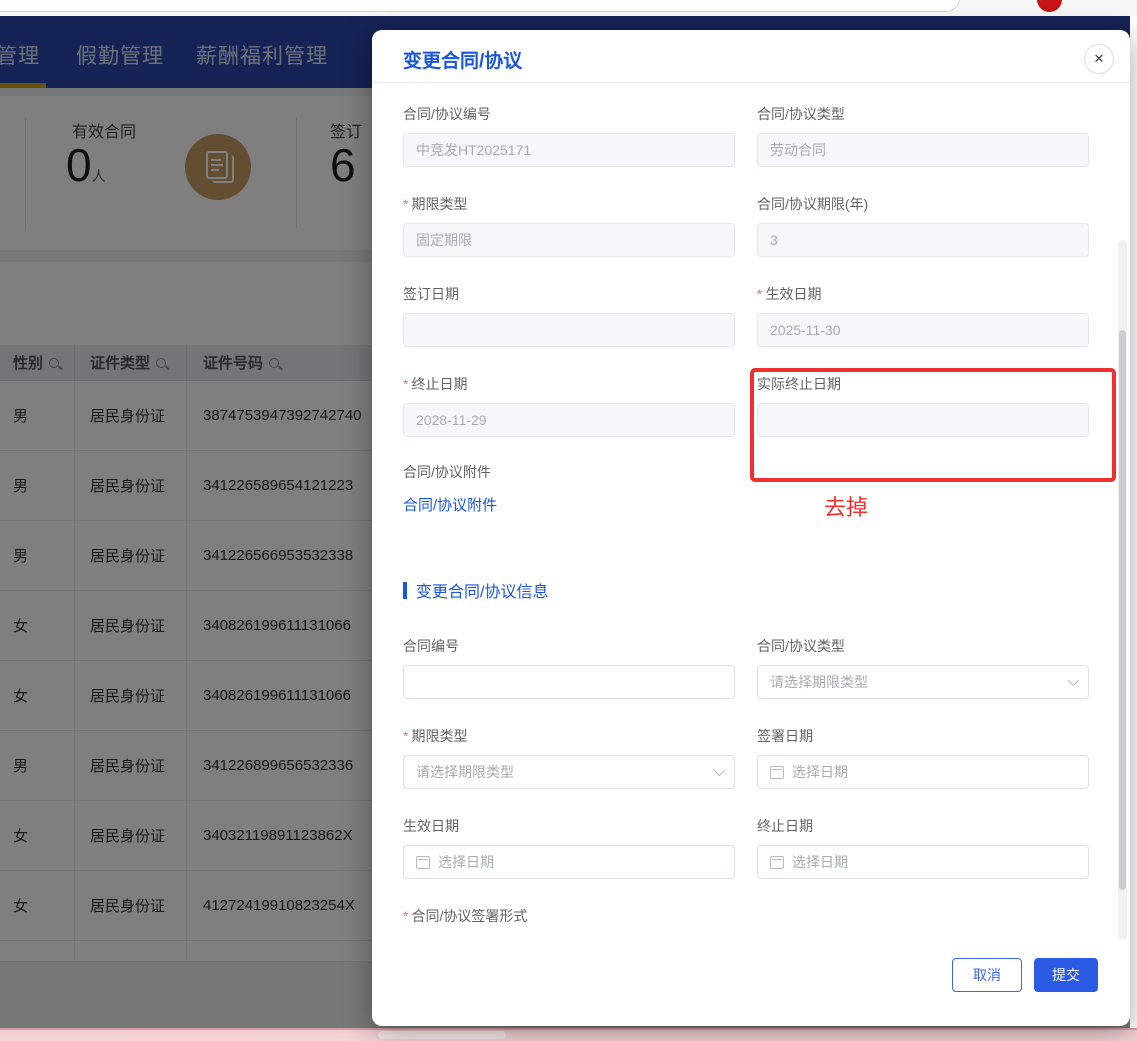 The image size is (1137, 1041). Describe the element at coordinates (1049, 6) in the screenshot. I see `browser-red-icon` at that location.